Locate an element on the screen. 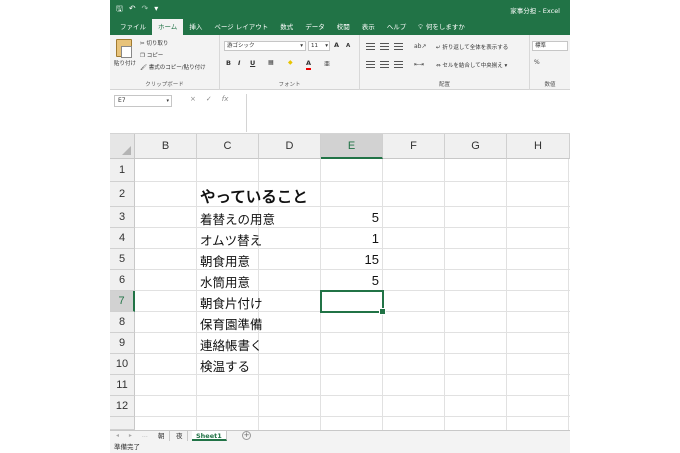  tab-formulas: 数式 is located at coordinates (286, 27).